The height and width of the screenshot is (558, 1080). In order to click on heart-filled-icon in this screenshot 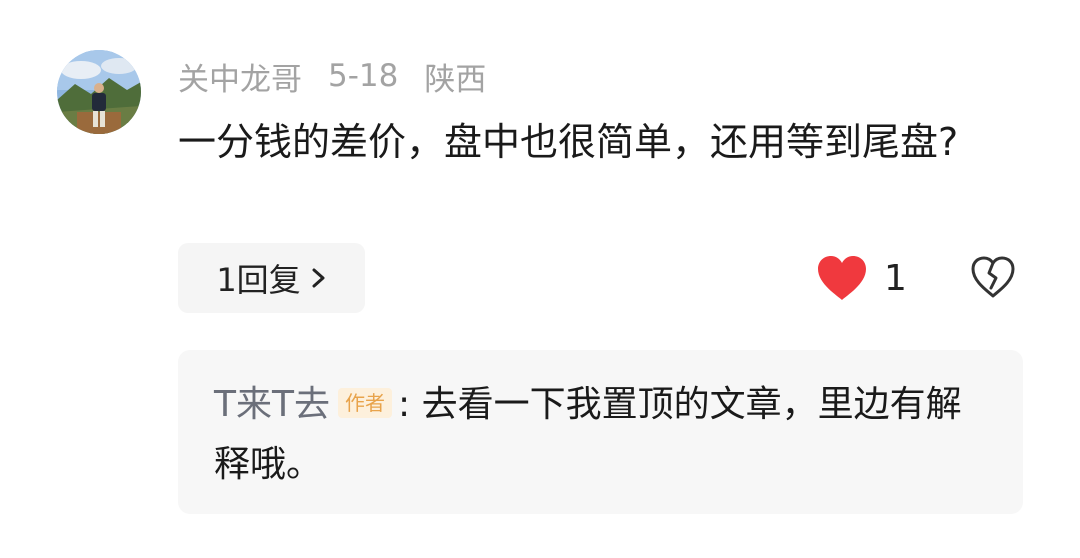, I will do `click(842, 278)`.